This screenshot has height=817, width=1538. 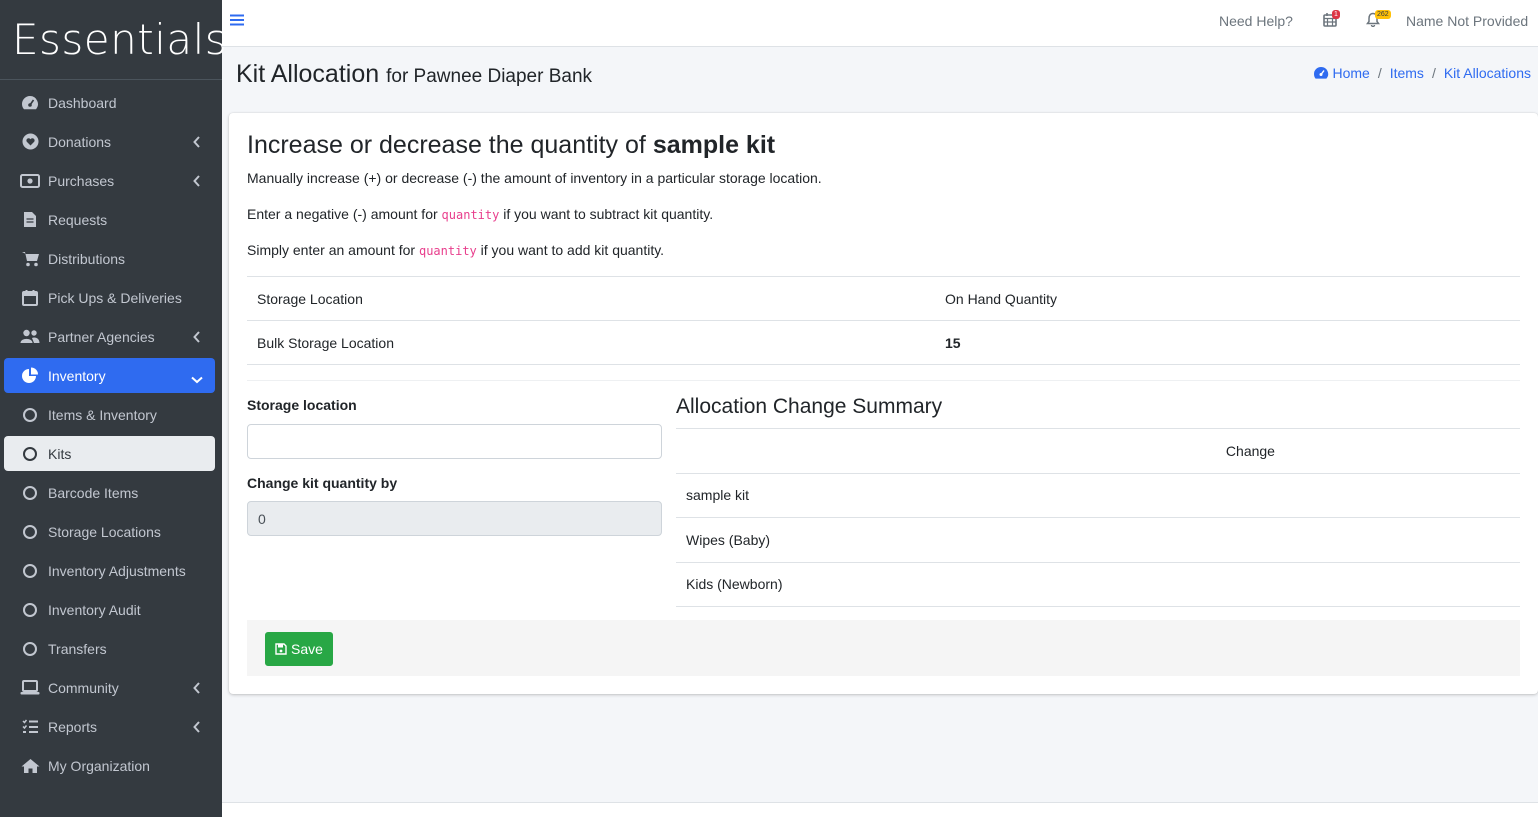 What do you see at coordinates (109, 648) in the screenshot?
I see `sidebar-item-transfers: Transfers` at bounding box center [109, 648].